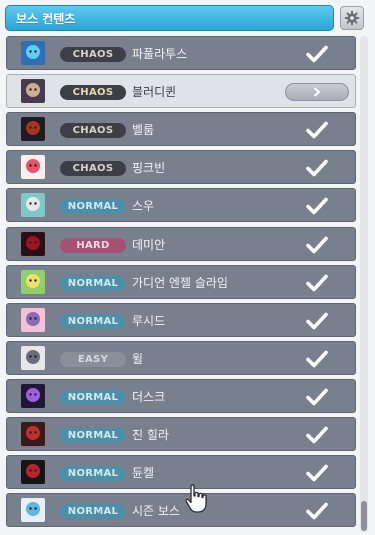 The width and height of the screenshot is (375, 535). I want to click on boss-row: CHAOS 블러디퀸, so click(181, 91).